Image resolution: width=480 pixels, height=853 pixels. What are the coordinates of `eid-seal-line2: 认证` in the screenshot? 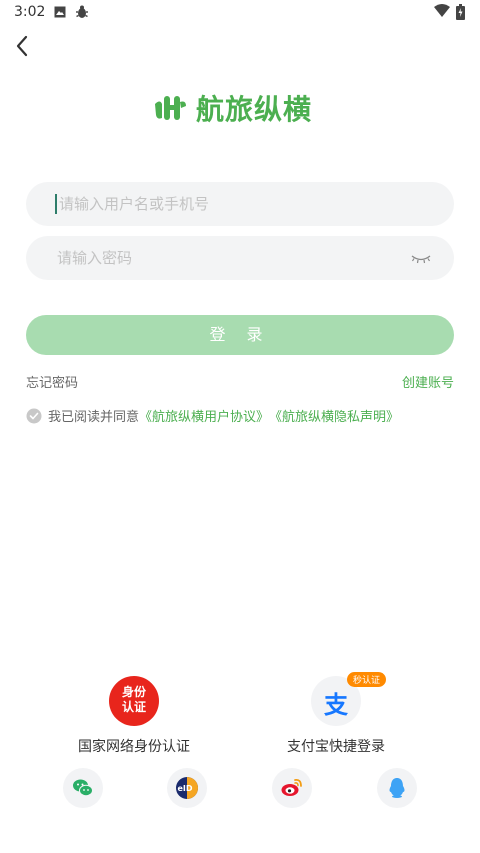 It's located at (133, 707).